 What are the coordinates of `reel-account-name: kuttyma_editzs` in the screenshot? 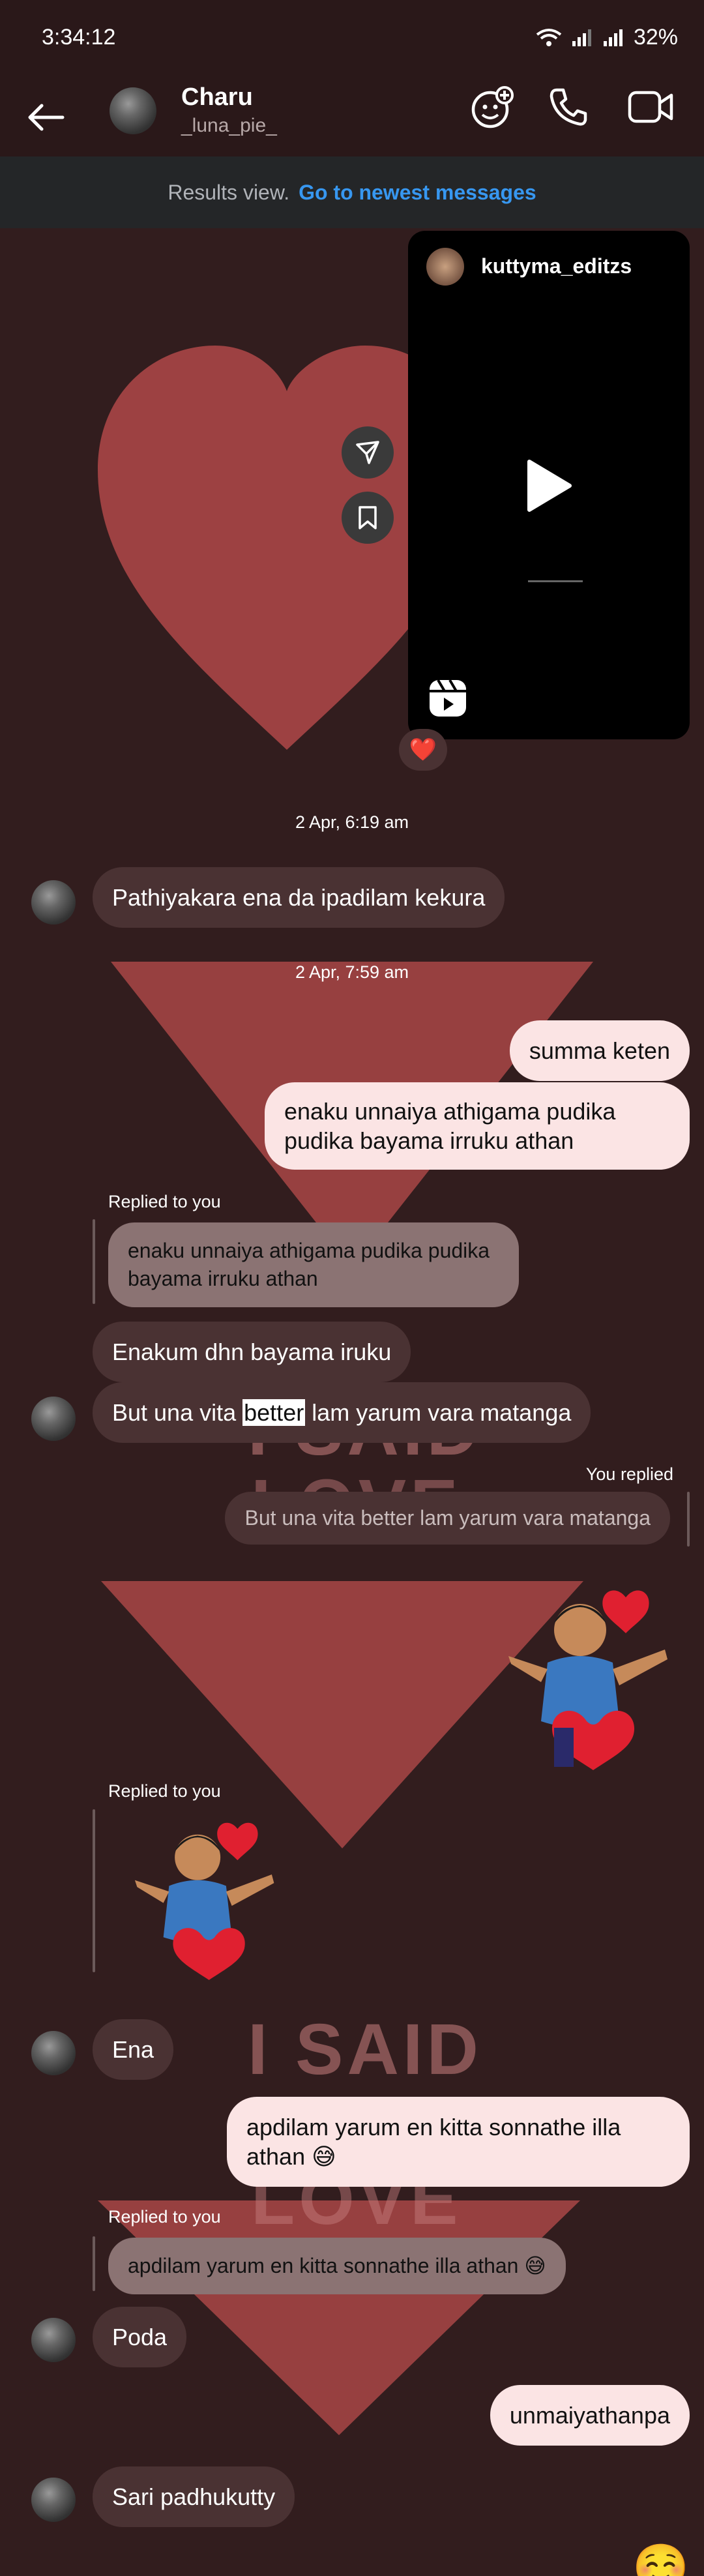 It's located at (557, 266).